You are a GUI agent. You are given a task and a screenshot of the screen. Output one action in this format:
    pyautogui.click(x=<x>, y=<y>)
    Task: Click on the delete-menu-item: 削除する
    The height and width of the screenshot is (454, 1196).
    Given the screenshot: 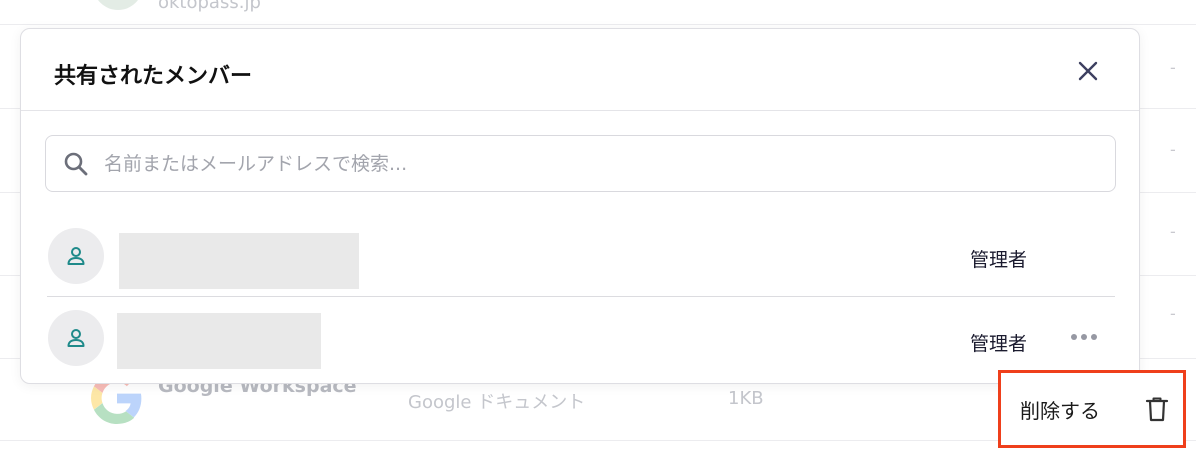 What is the action you would take?
    pyautogui.click(x=1092, y=409)
    